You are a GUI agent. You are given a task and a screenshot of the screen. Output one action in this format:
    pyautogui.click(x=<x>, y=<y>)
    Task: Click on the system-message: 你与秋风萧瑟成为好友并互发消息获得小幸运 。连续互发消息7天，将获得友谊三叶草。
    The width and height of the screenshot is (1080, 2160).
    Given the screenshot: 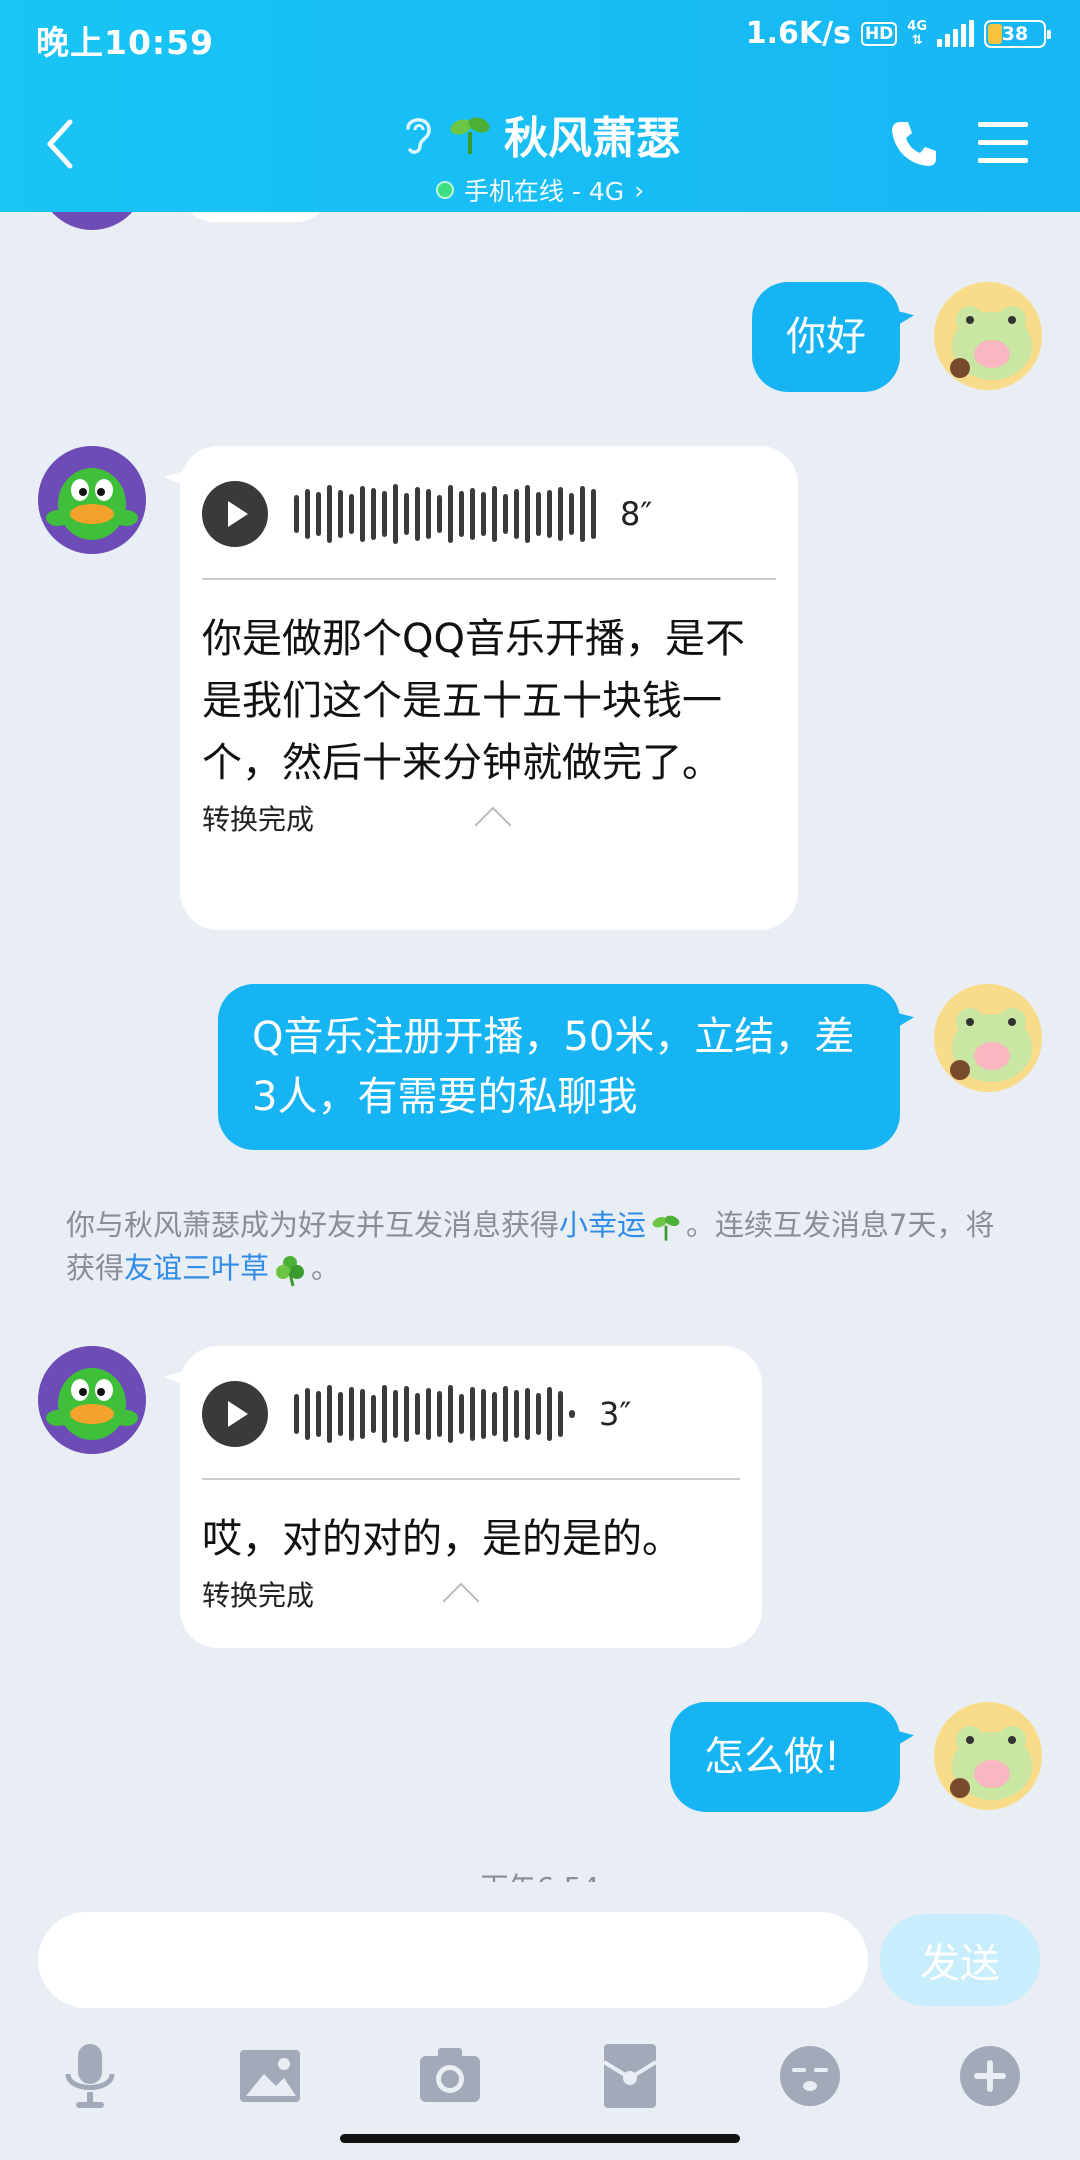 What is the action you would take?
    pyautogui.click(x=530, y=1247)
    